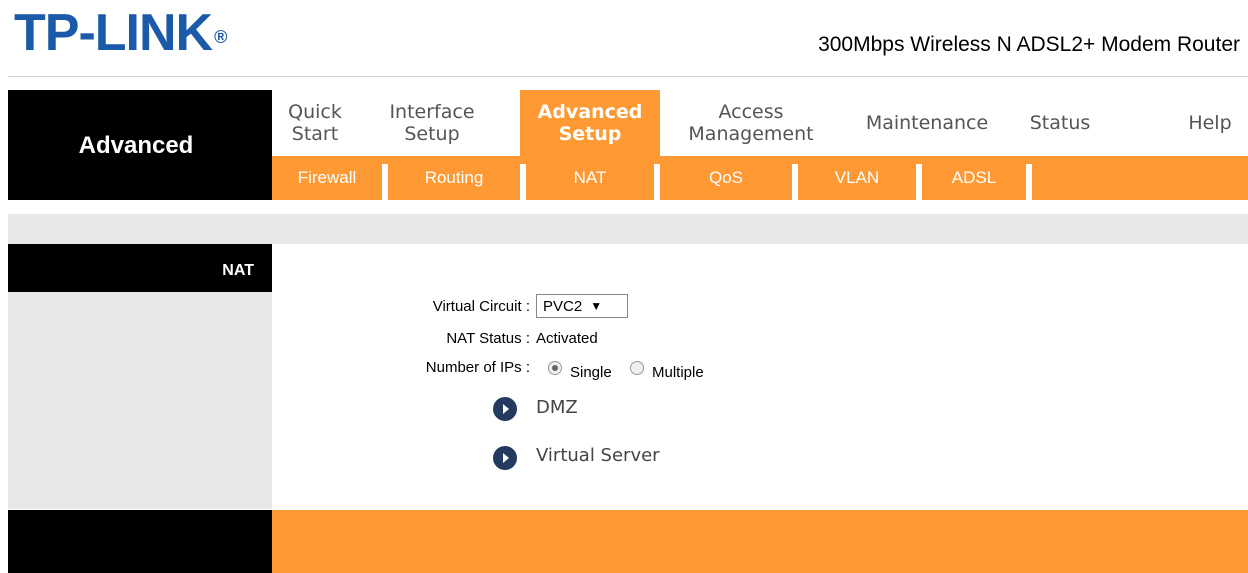  Describe the element at coordinates (1029, 182) in the screenshot. I see `submenu-separator` at that location.